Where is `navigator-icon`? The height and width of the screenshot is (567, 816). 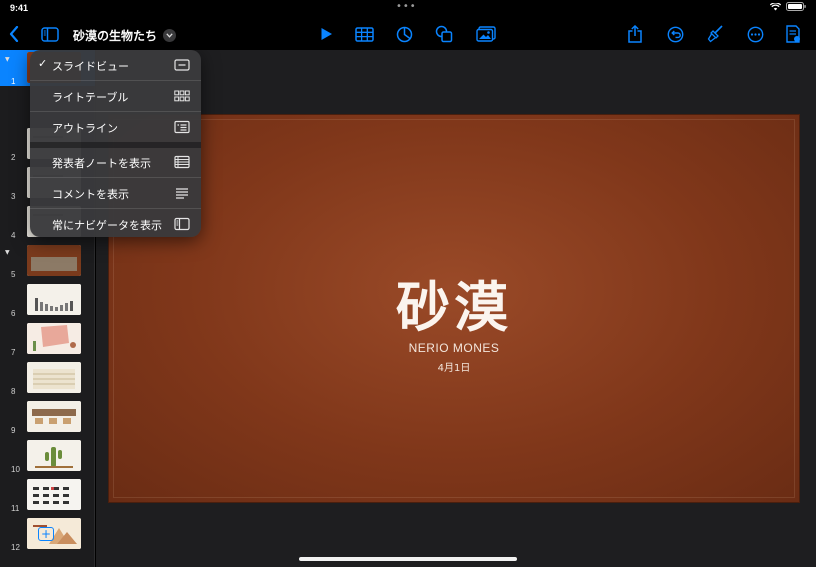 navigator-icon is located at coordinates (182, 224).